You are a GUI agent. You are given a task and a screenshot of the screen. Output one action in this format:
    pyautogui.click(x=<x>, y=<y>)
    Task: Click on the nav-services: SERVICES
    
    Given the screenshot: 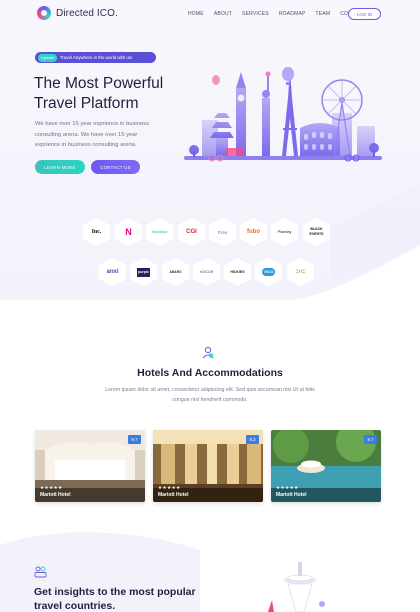 What is the action you would take?
    pyautogui.click(x=255, y=14)
    